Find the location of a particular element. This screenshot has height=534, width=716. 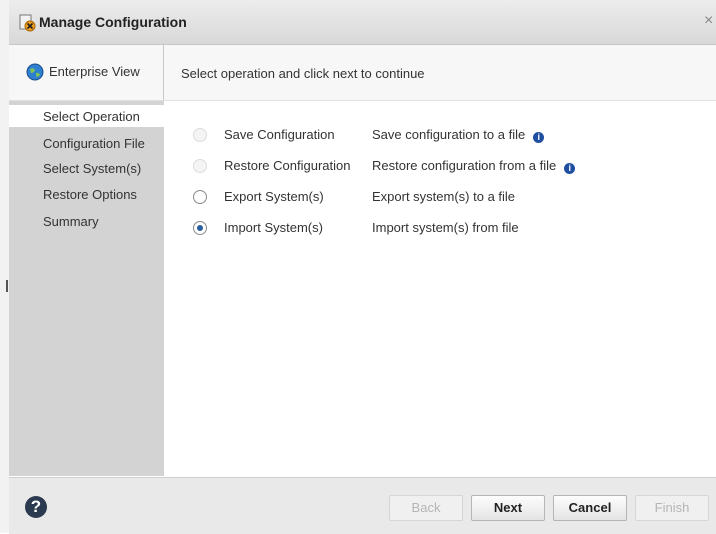

dialog-footer: ? Back Next Cancel Finish is located at coordinates (362, 505).